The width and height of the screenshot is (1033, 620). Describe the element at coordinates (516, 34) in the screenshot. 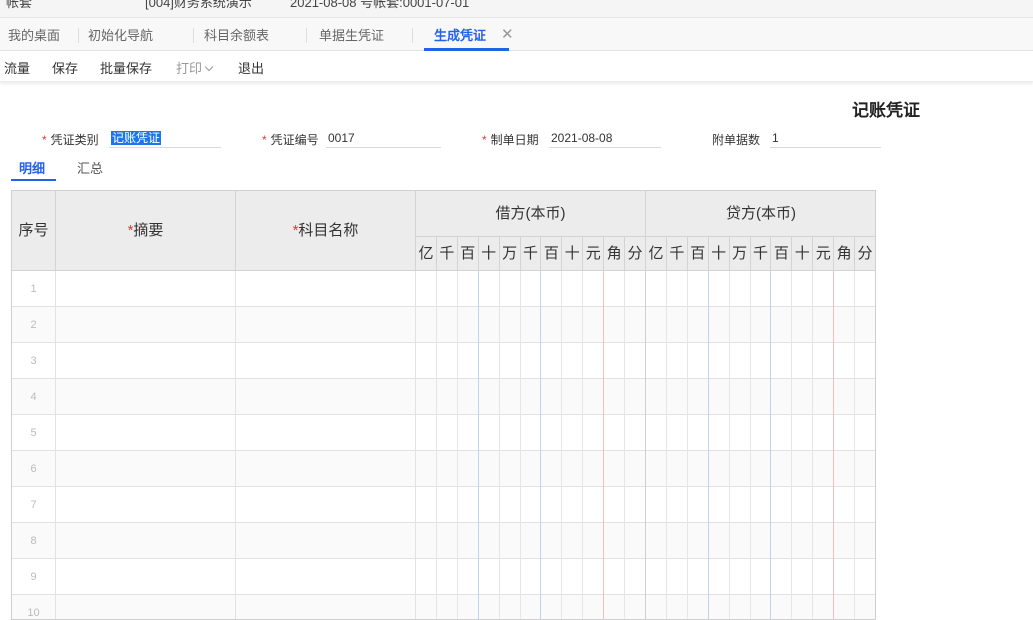

I see `tab-bar: 我的桌面 初始化导航 科目余额表 单据生凭证 生成凭证` at that location.